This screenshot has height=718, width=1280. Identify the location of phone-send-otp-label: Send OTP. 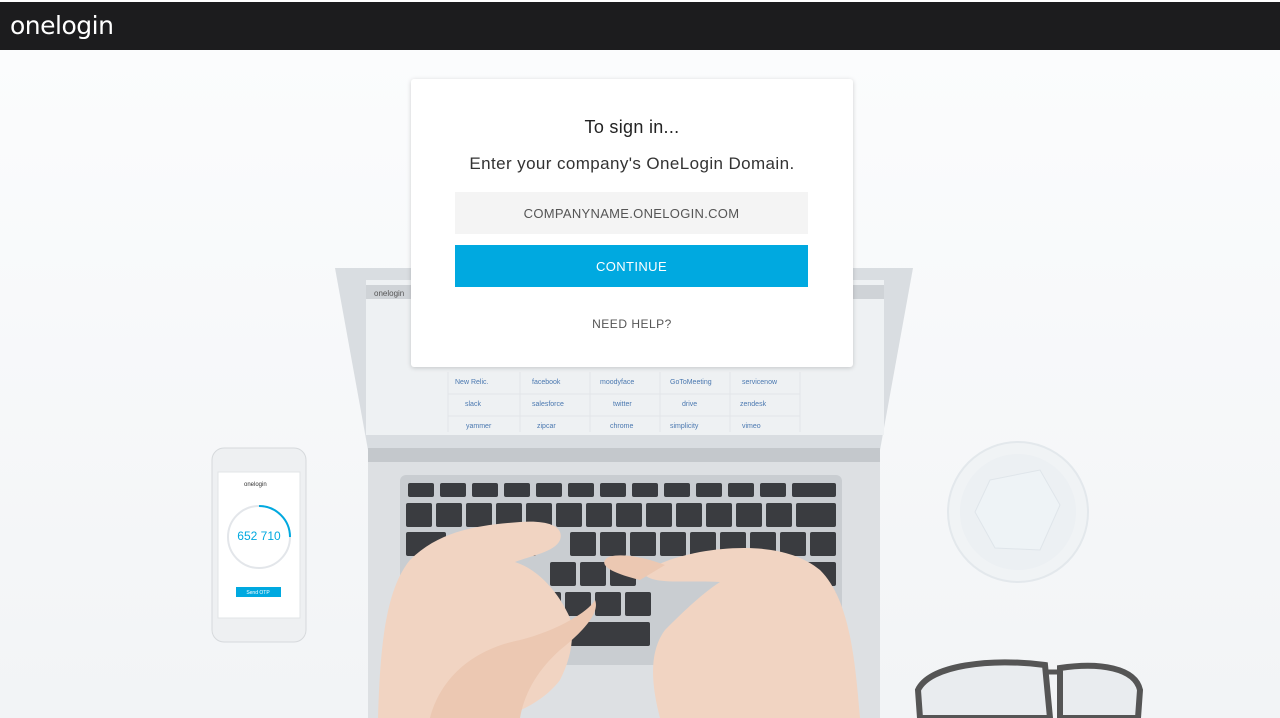
(258, 593).